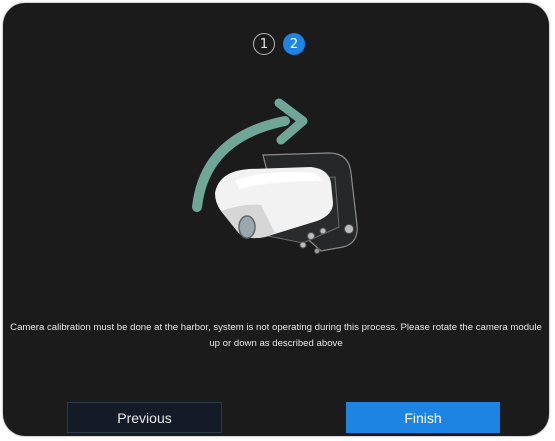  What do you see at coordinates (286, 203) in the screenshot?
I see `camera-module-icon` at bounding box center [286, 203].